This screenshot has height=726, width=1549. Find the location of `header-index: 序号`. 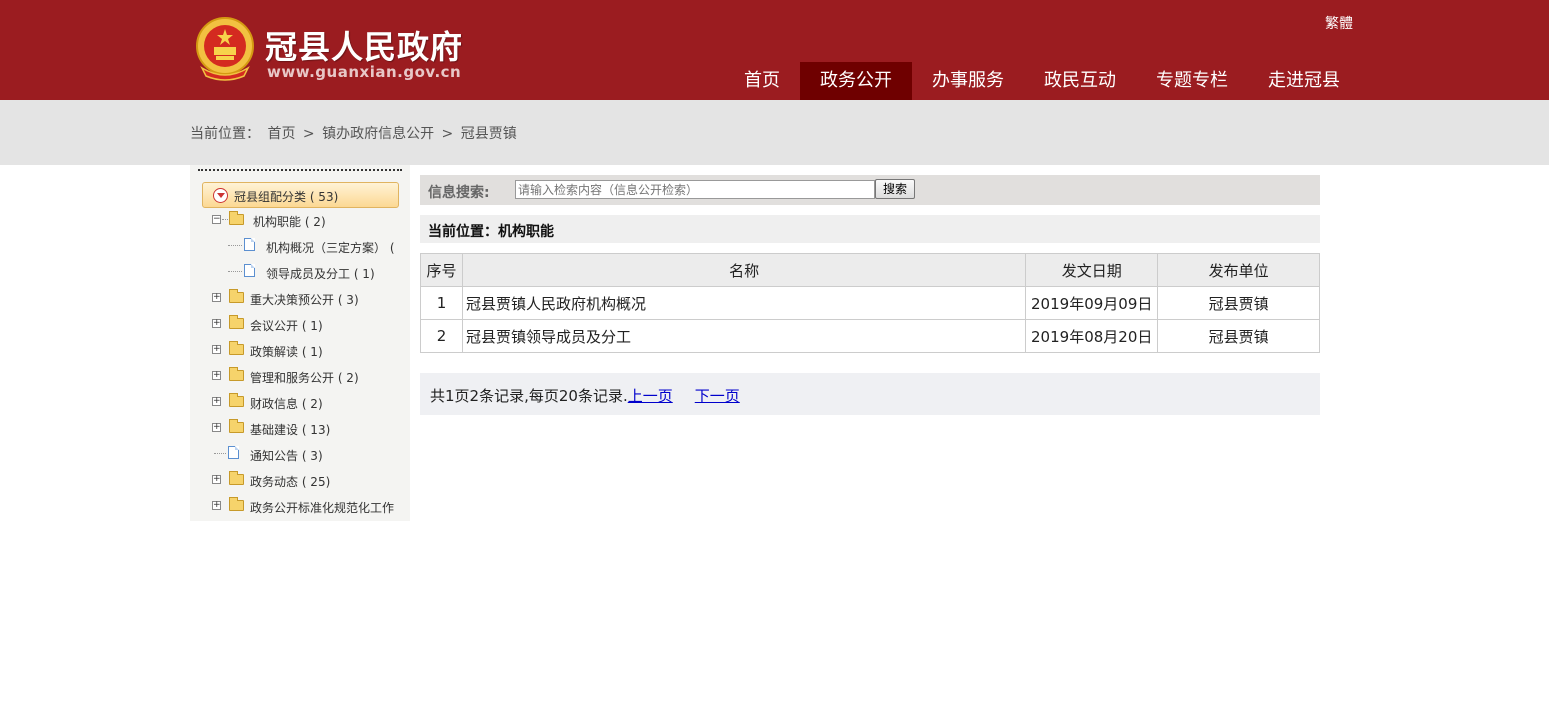

header-index: 序号 is located at coordinates (441, 270).